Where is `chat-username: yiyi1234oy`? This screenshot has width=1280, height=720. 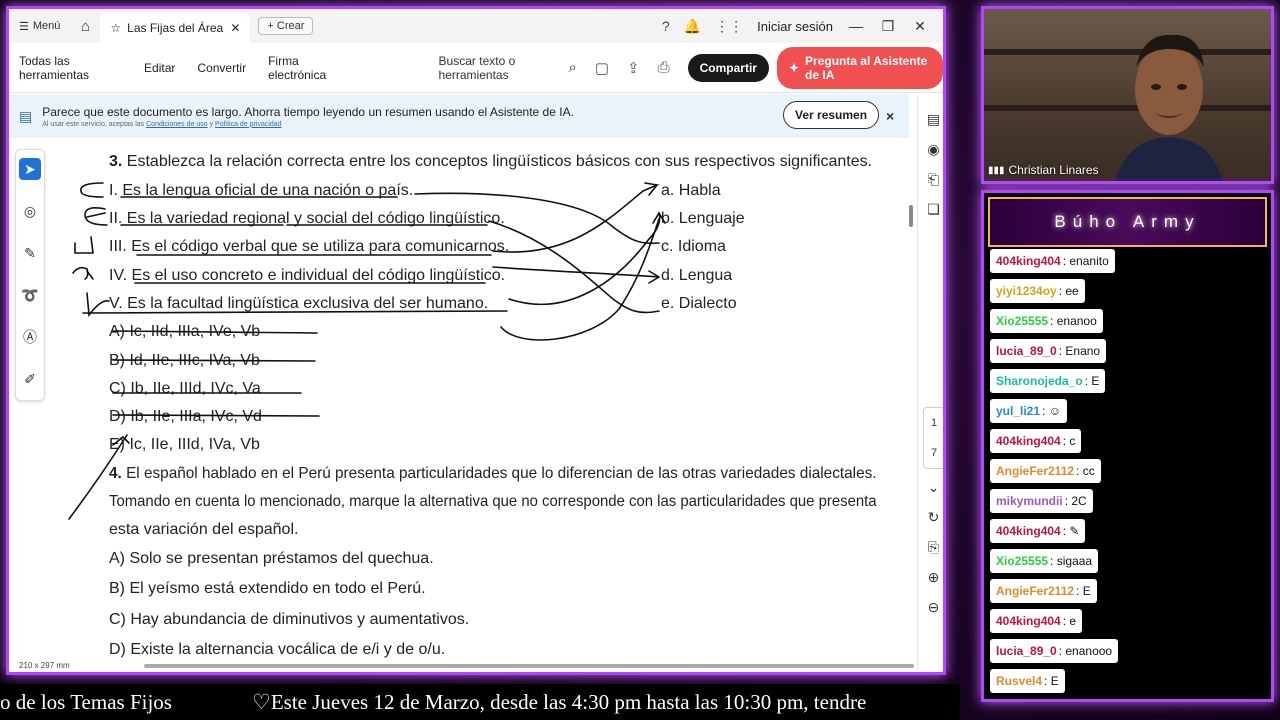
chat-username: yiyi1234oy is located at coordinates (1026, 291).